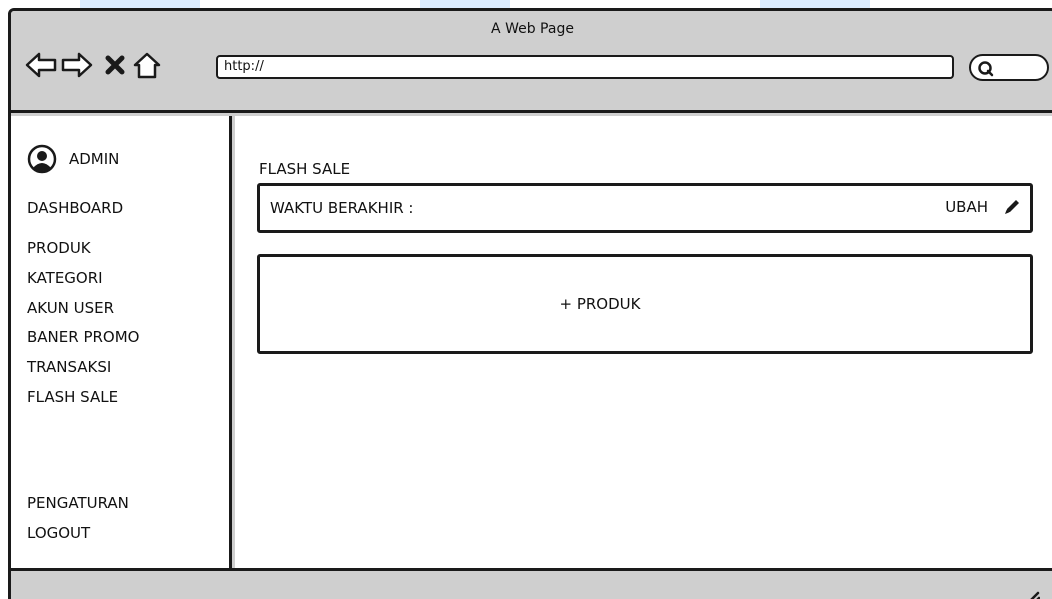 This screenshot has width=1052, height=599. Describe the element at coordinates (72, 397) in the screenshot. I see `sidebar-item-flash-sale: FLASH SALE` at that location.